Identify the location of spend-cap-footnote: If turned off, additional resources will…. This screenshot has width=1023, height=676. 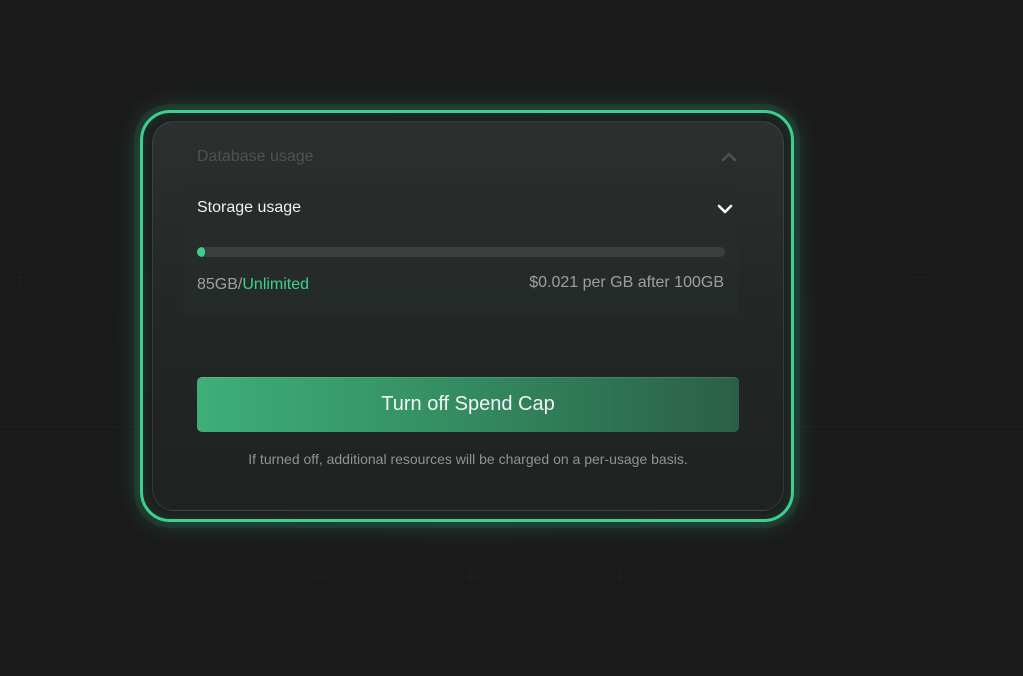
(468, 459).